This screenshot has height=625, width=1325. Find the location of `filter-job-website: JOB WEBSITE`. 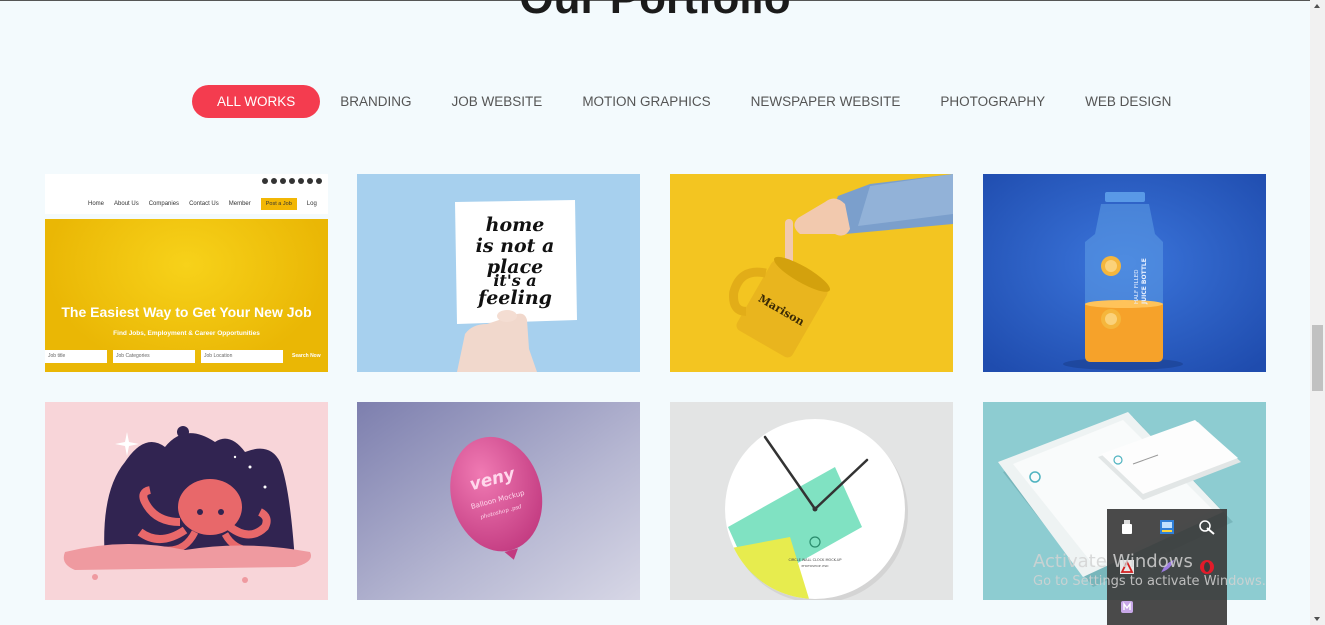

filter-job-website: JOB WEBSITE is located at coordinates (497, 101).